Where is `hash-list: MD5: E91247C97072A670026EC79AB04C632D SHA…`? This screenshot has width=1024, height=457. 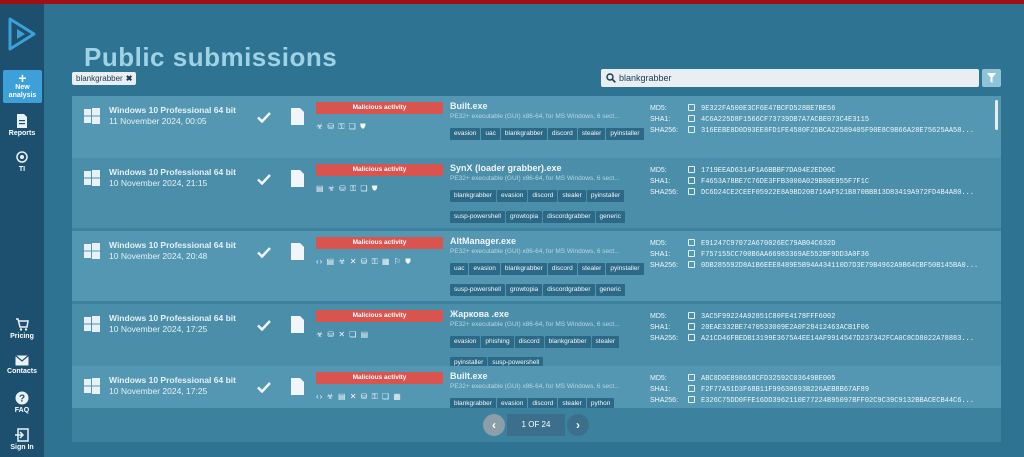
hash-list: MD5: E91247C97072A670026EC79AB04C632D SHA… is located at coordinates (814, 254).